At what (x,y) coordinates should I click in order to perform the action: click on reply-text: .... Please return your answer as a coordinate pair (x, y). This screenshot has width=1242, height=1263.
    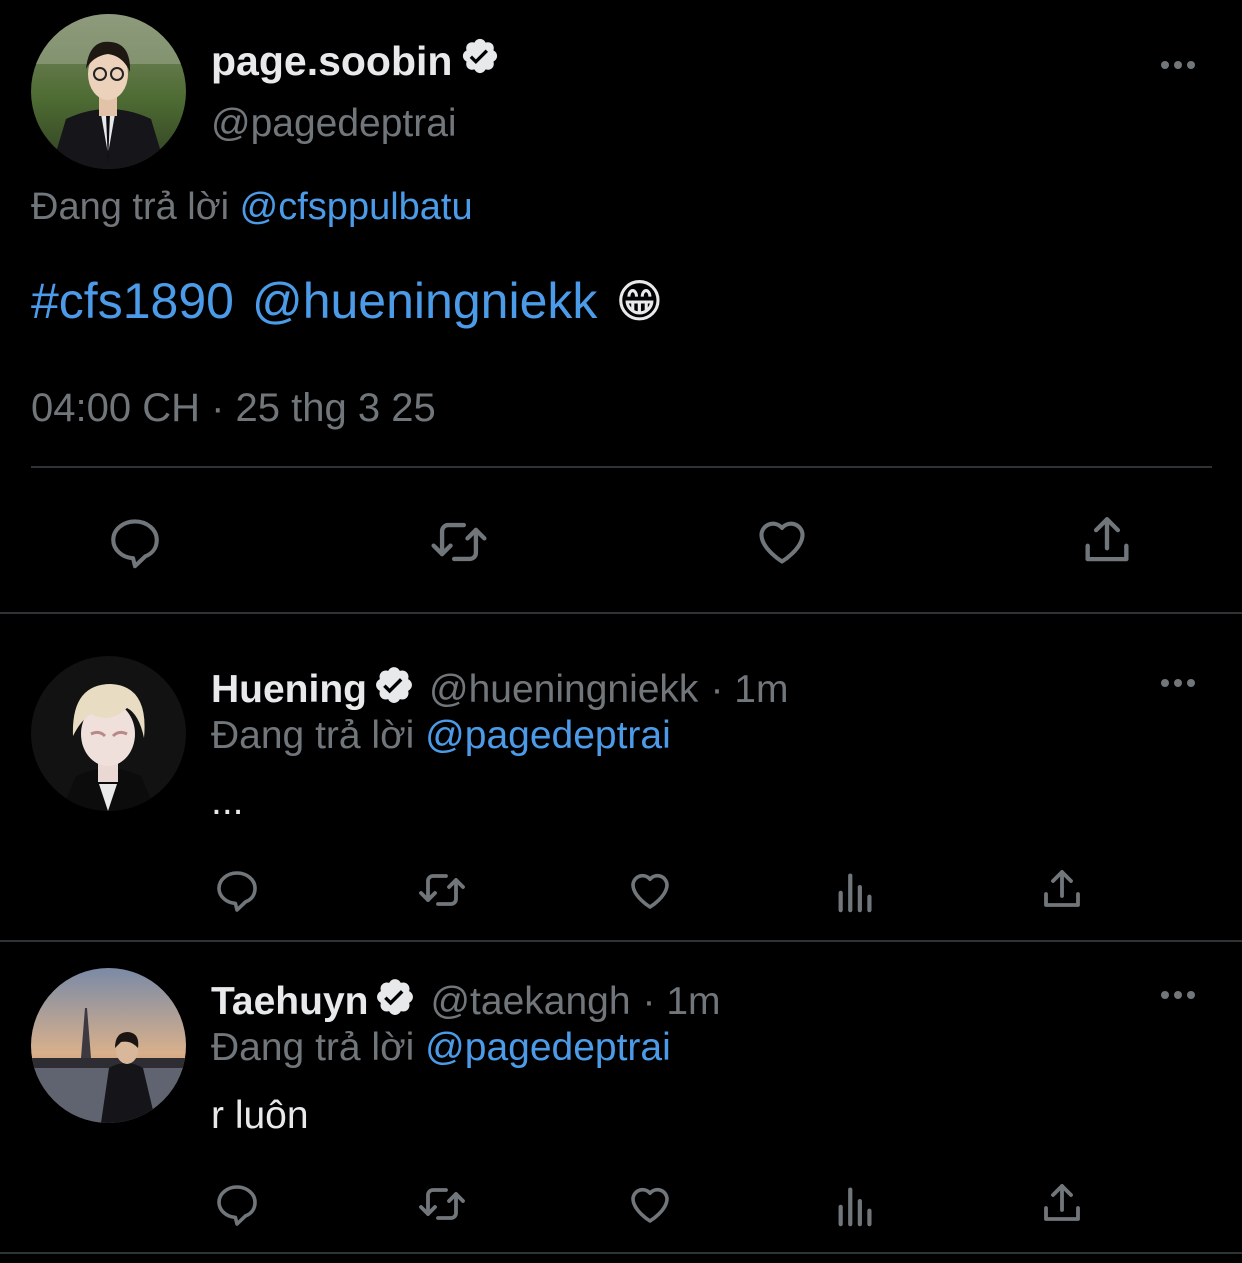
    Looking at the image, I should click on (227, 801).